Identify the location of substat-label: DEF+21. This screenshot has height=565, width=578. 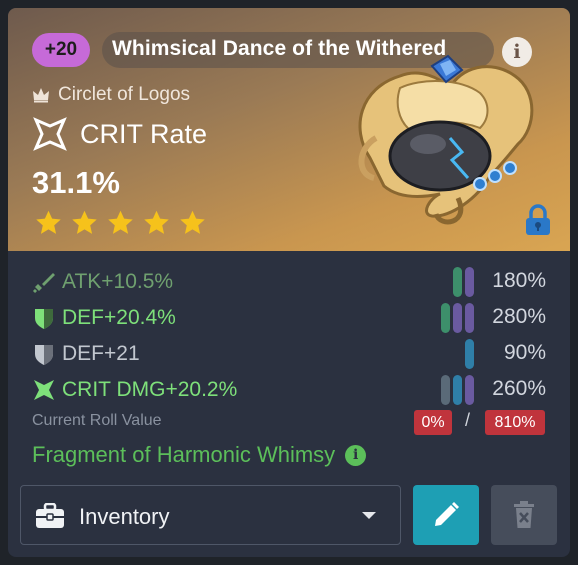
(101, 353).